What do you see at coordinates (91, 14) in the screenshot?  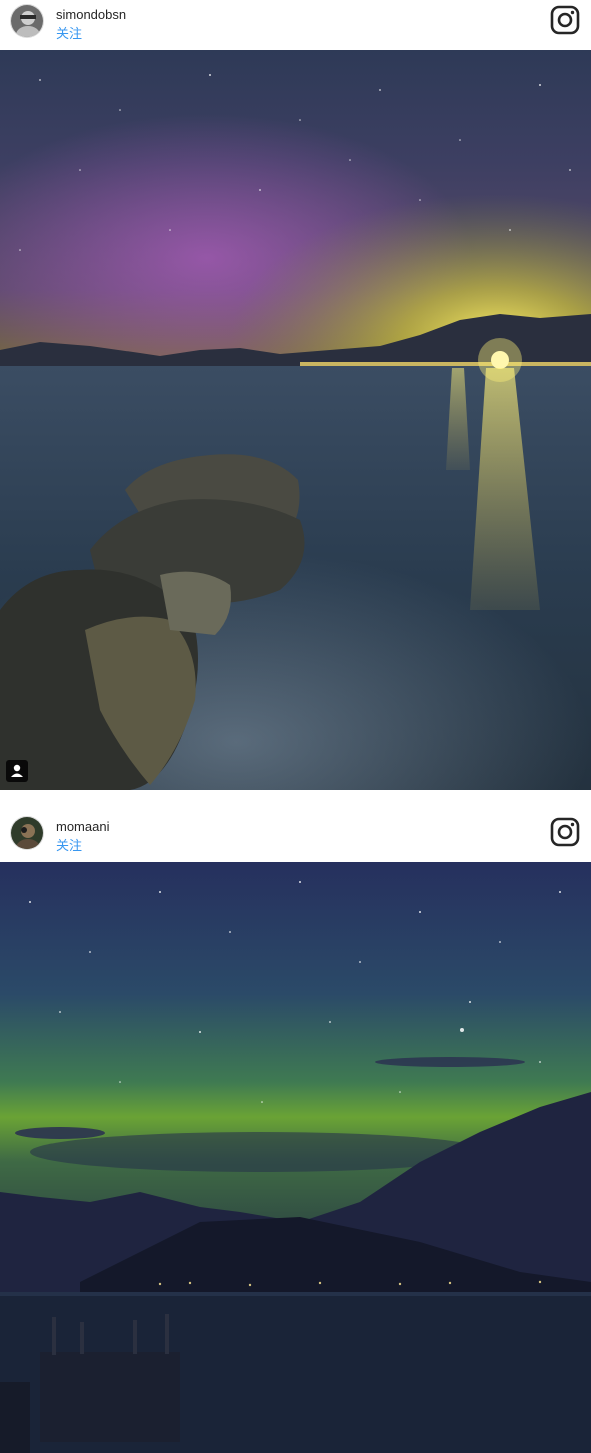 I see `username: simondobsn` at bounding box center [91, 14].